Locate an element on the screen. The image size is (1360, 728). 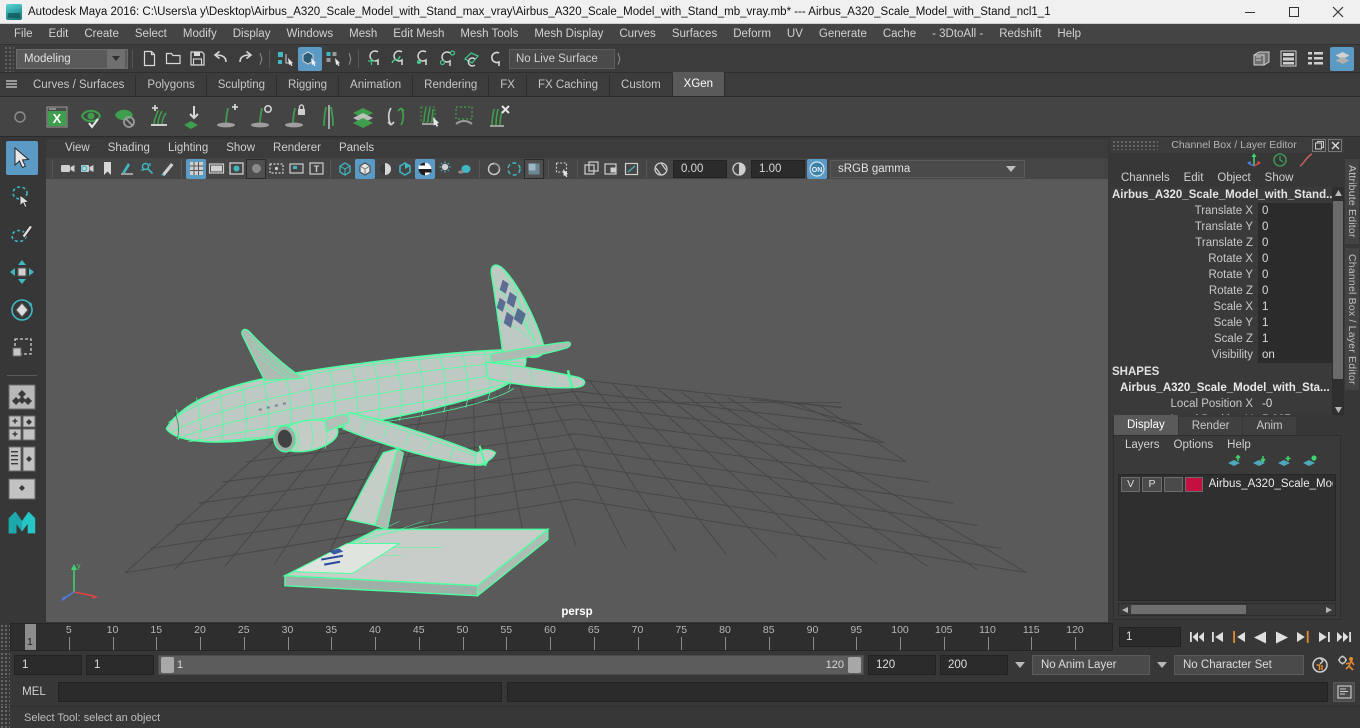
step-forward-keyframe-icon is located at coordinates (1323, 637).